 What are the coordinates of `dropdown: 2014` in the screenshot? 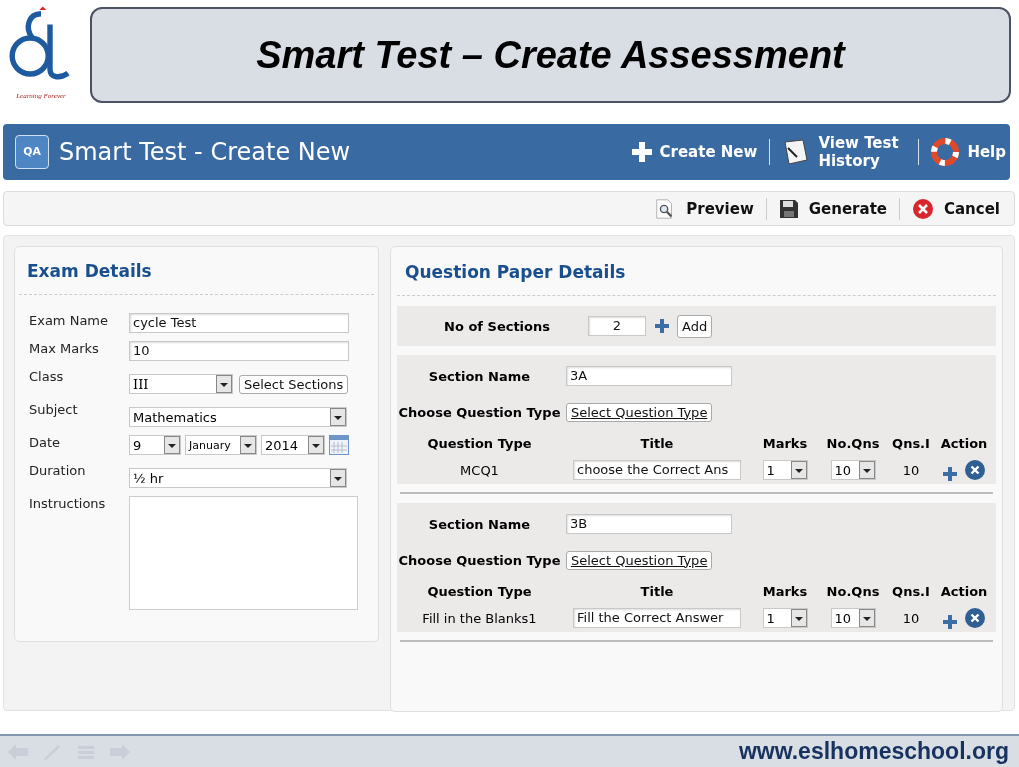 It's located at (293, 445).